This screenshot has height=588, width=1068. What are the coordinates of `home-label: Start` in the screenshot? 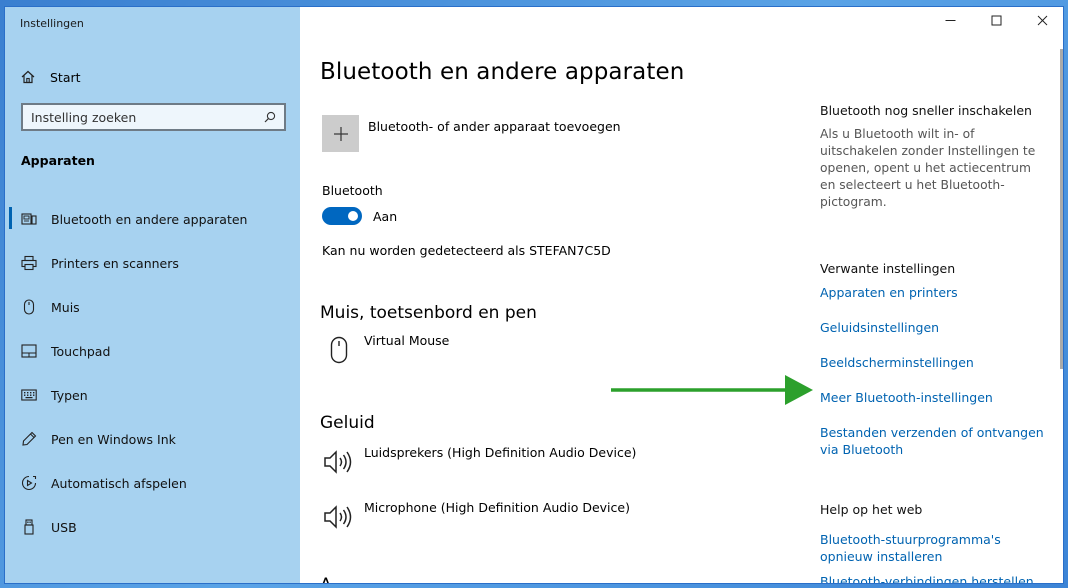 It's located at (65, 77).